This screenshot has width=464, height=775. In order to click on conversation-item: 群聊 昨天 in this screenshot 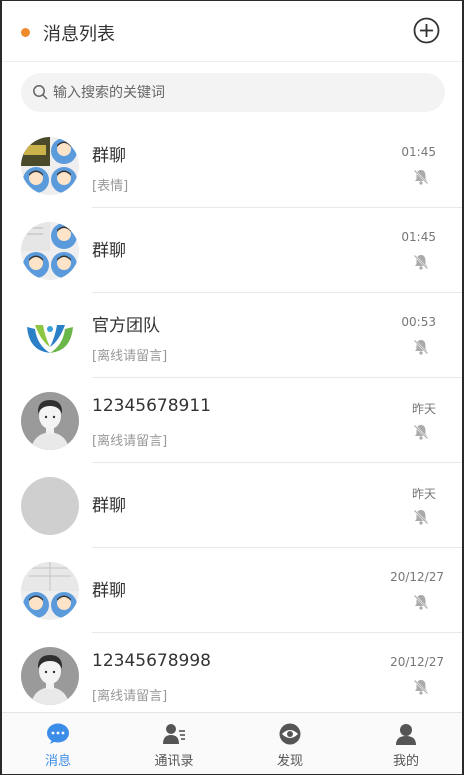, I will do `click(232, 505)`.